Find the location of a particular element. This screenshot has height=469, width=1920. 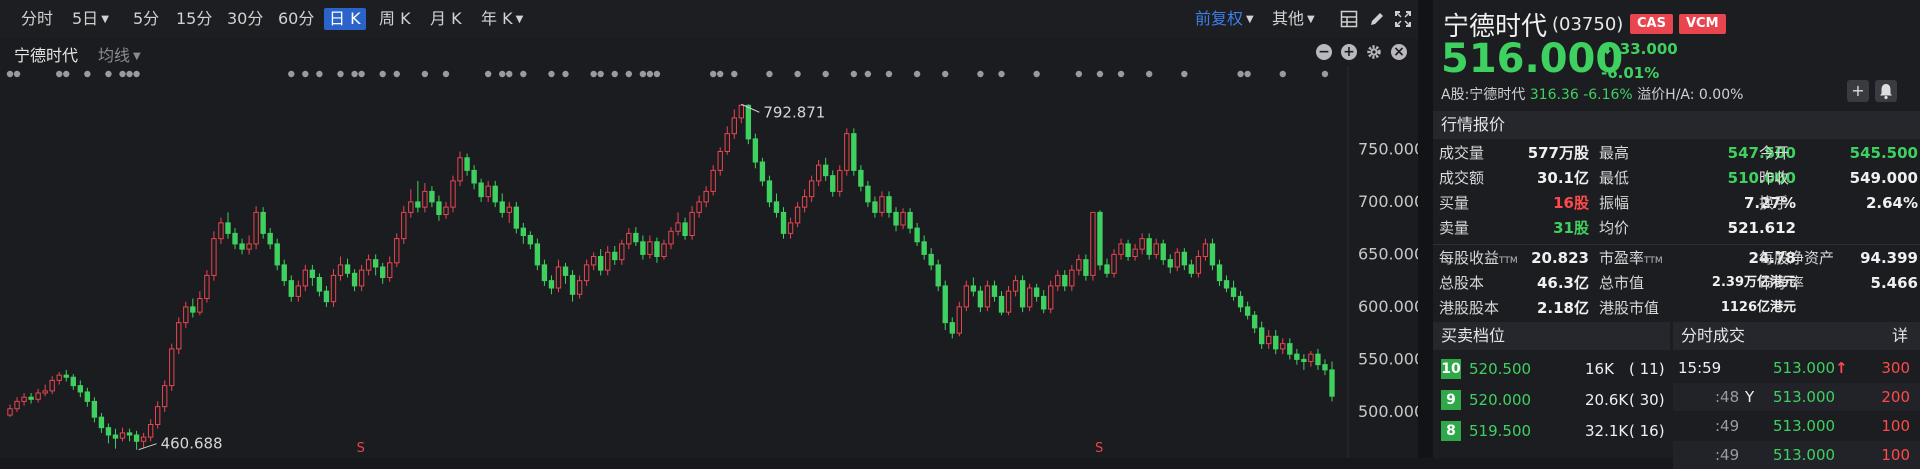

ma-dropdown: 均线 ▼ is located at coordinates (119, 54).